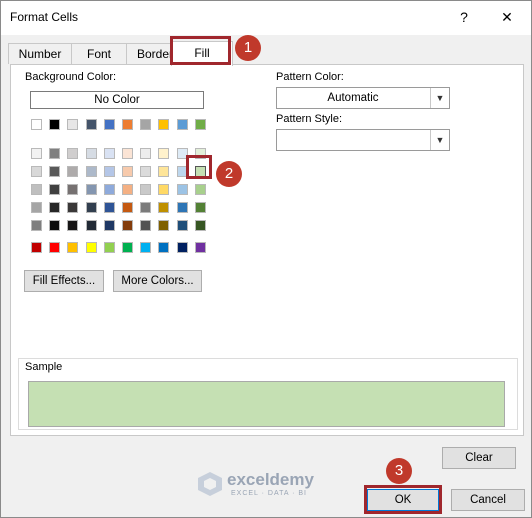  What do you see at coordinates (403, 499) in the screenshot?
I see `ok-button-highlight` at bounding box center [403, 499].